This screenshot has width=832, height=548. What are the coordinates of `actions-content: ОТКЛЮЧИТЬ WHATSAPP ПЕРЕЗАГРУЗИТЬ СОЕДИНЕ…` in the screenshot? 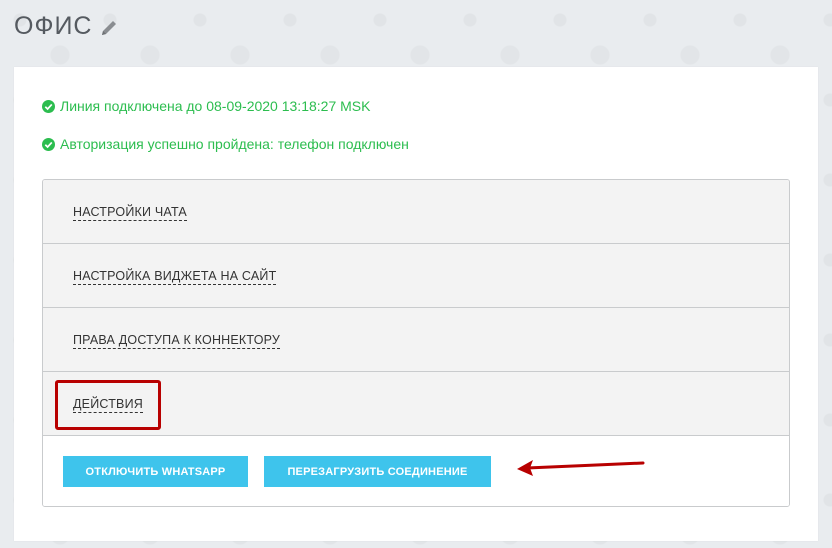 It's located at (416, 471).